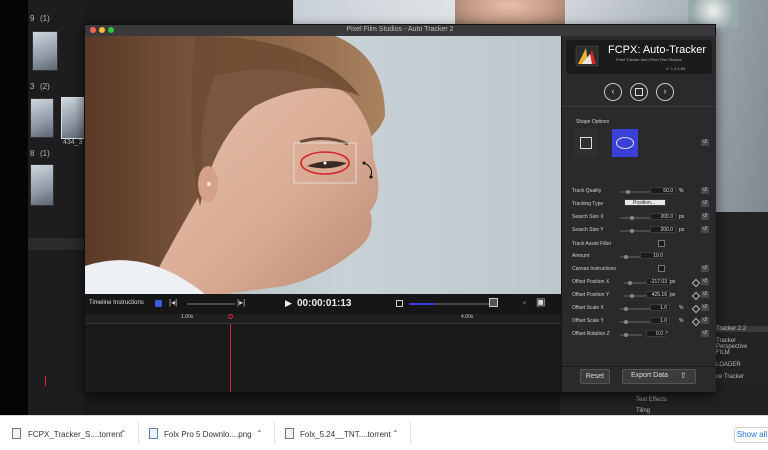 Image resolution: width=768 pixels, height=450 pixels. Describe the element at coordinates (651, 400) in the screenshot. I see `effect-category: Text Effects` at that location.